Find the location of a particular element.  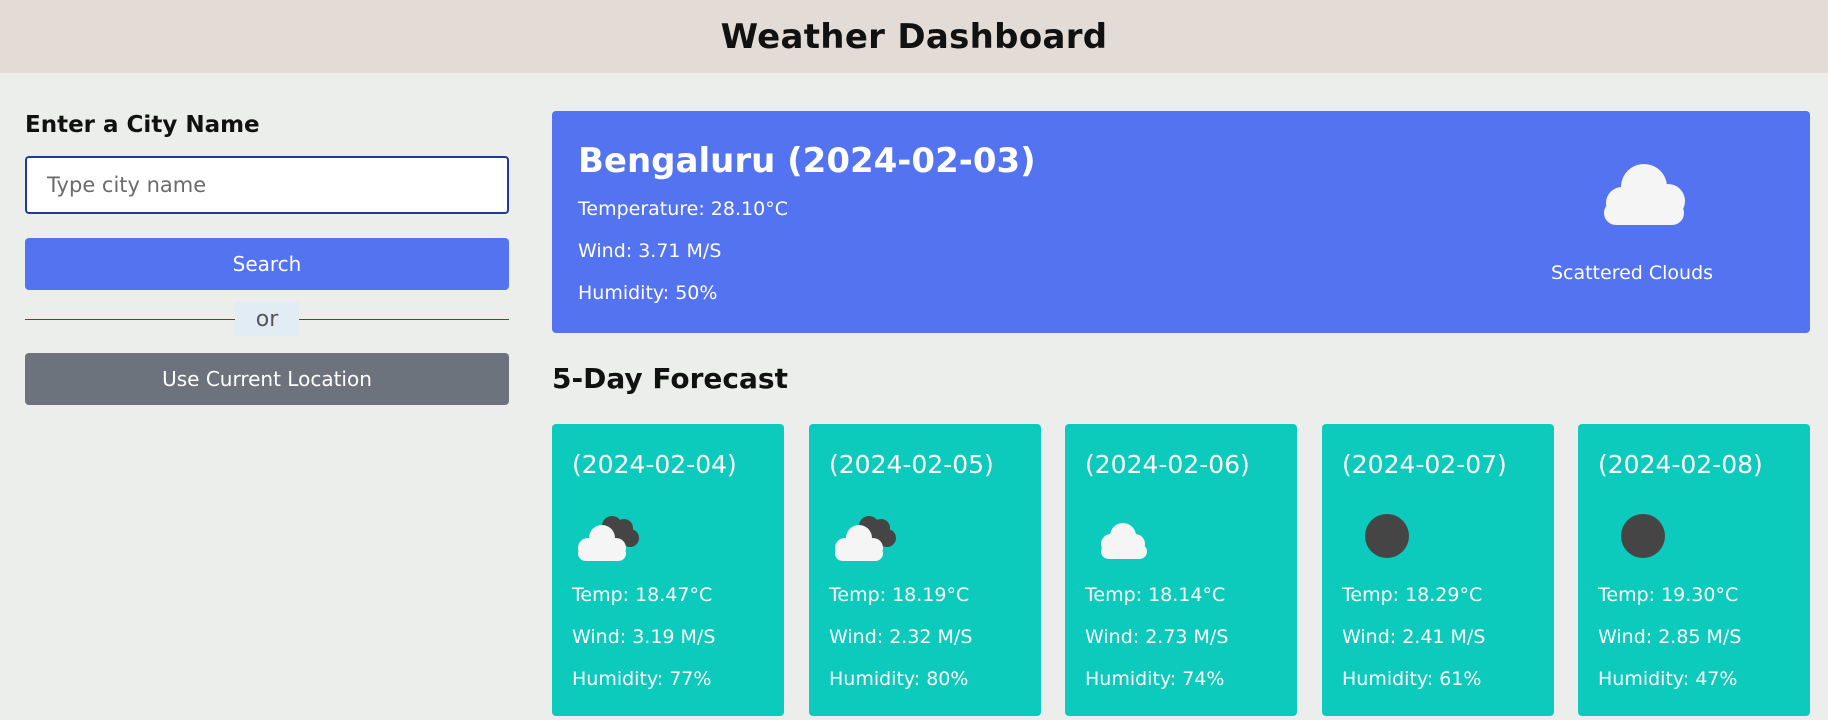

current-city-title: Bengaluru (2024-02-03) is located at coordinates (807, 161).